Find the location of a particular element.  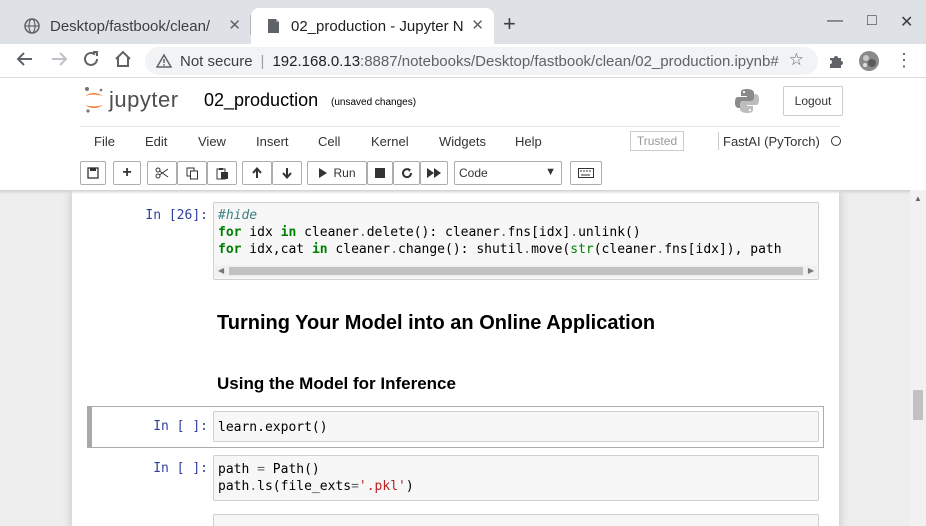

forward-icon is located at coordinates (59, 61).